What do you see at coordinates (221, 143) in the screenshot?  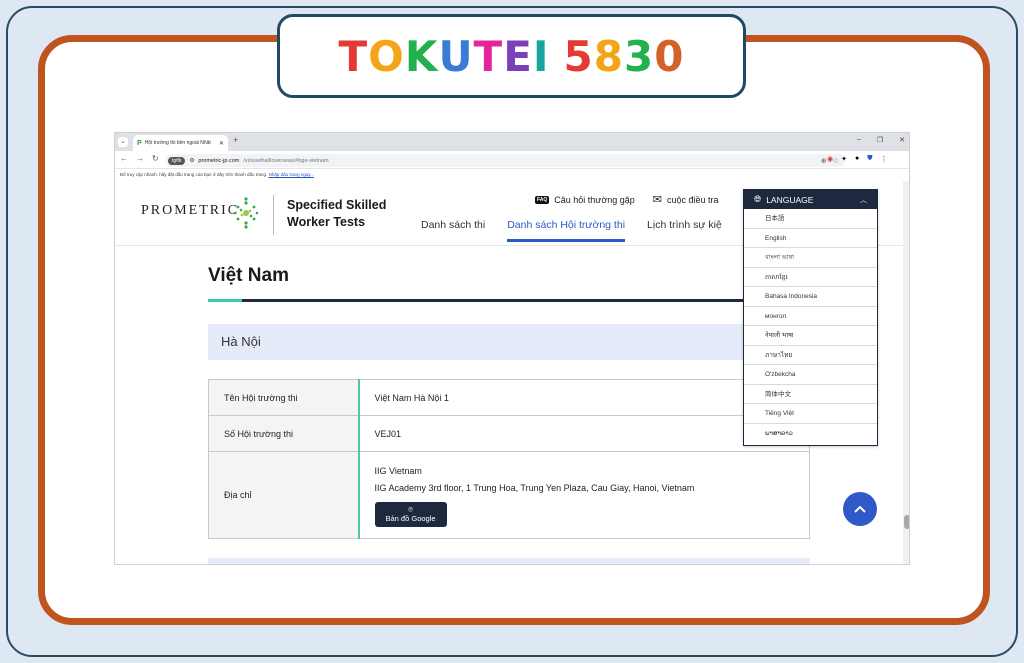 I see `close-tab-icon: ✕` at bounding box center [221, 143].